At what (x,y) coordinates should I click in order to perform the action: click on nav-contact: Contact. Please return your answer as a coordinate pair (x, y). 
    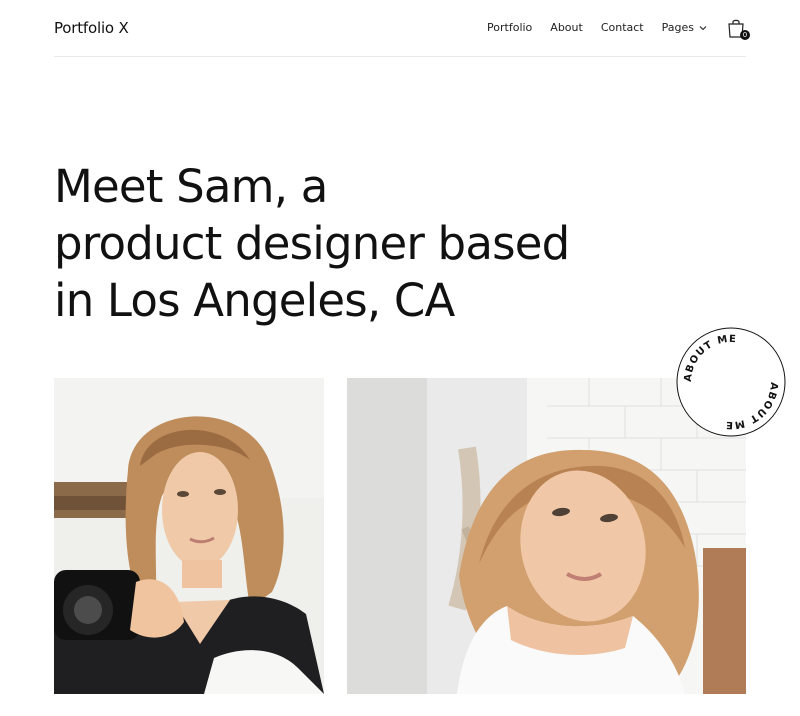
    Looking at the image, I should click on (622, 28).